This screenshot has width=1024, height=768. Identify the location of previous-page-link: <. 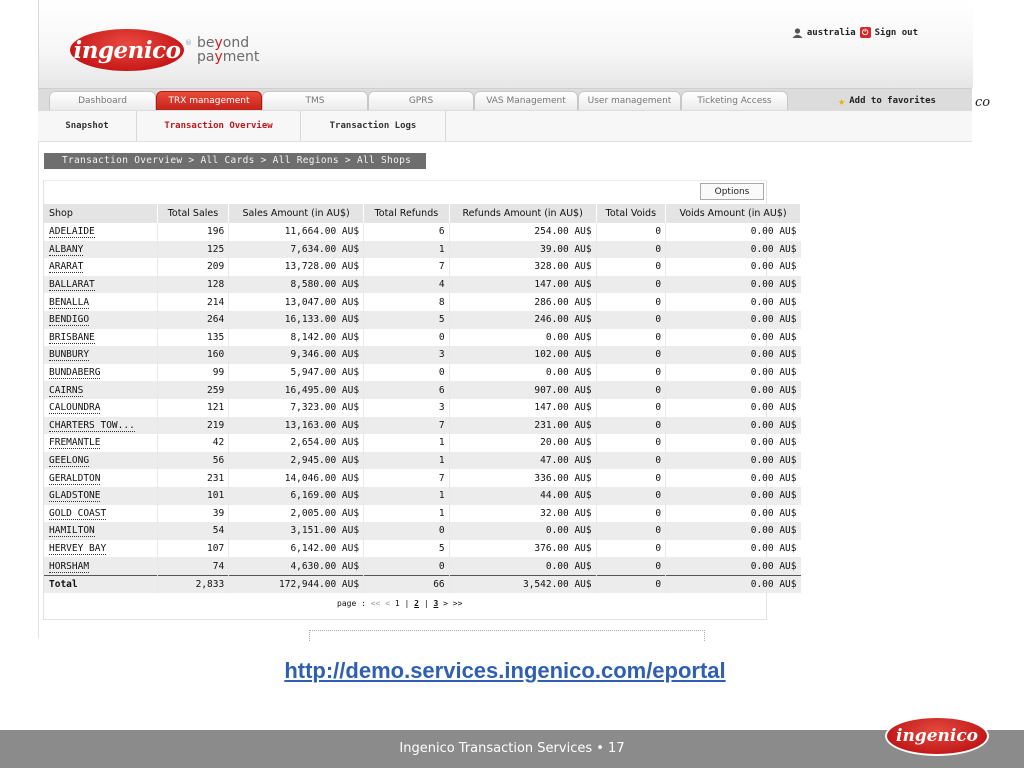
(387, 603).